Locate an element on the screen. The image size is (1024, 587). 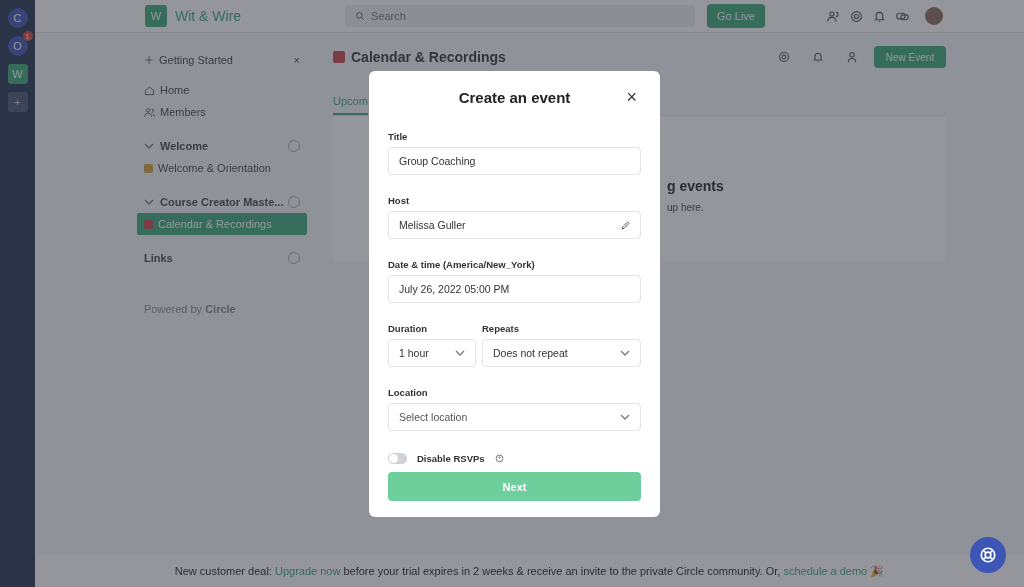
community-logo: W is located at coordinates (156, 16).